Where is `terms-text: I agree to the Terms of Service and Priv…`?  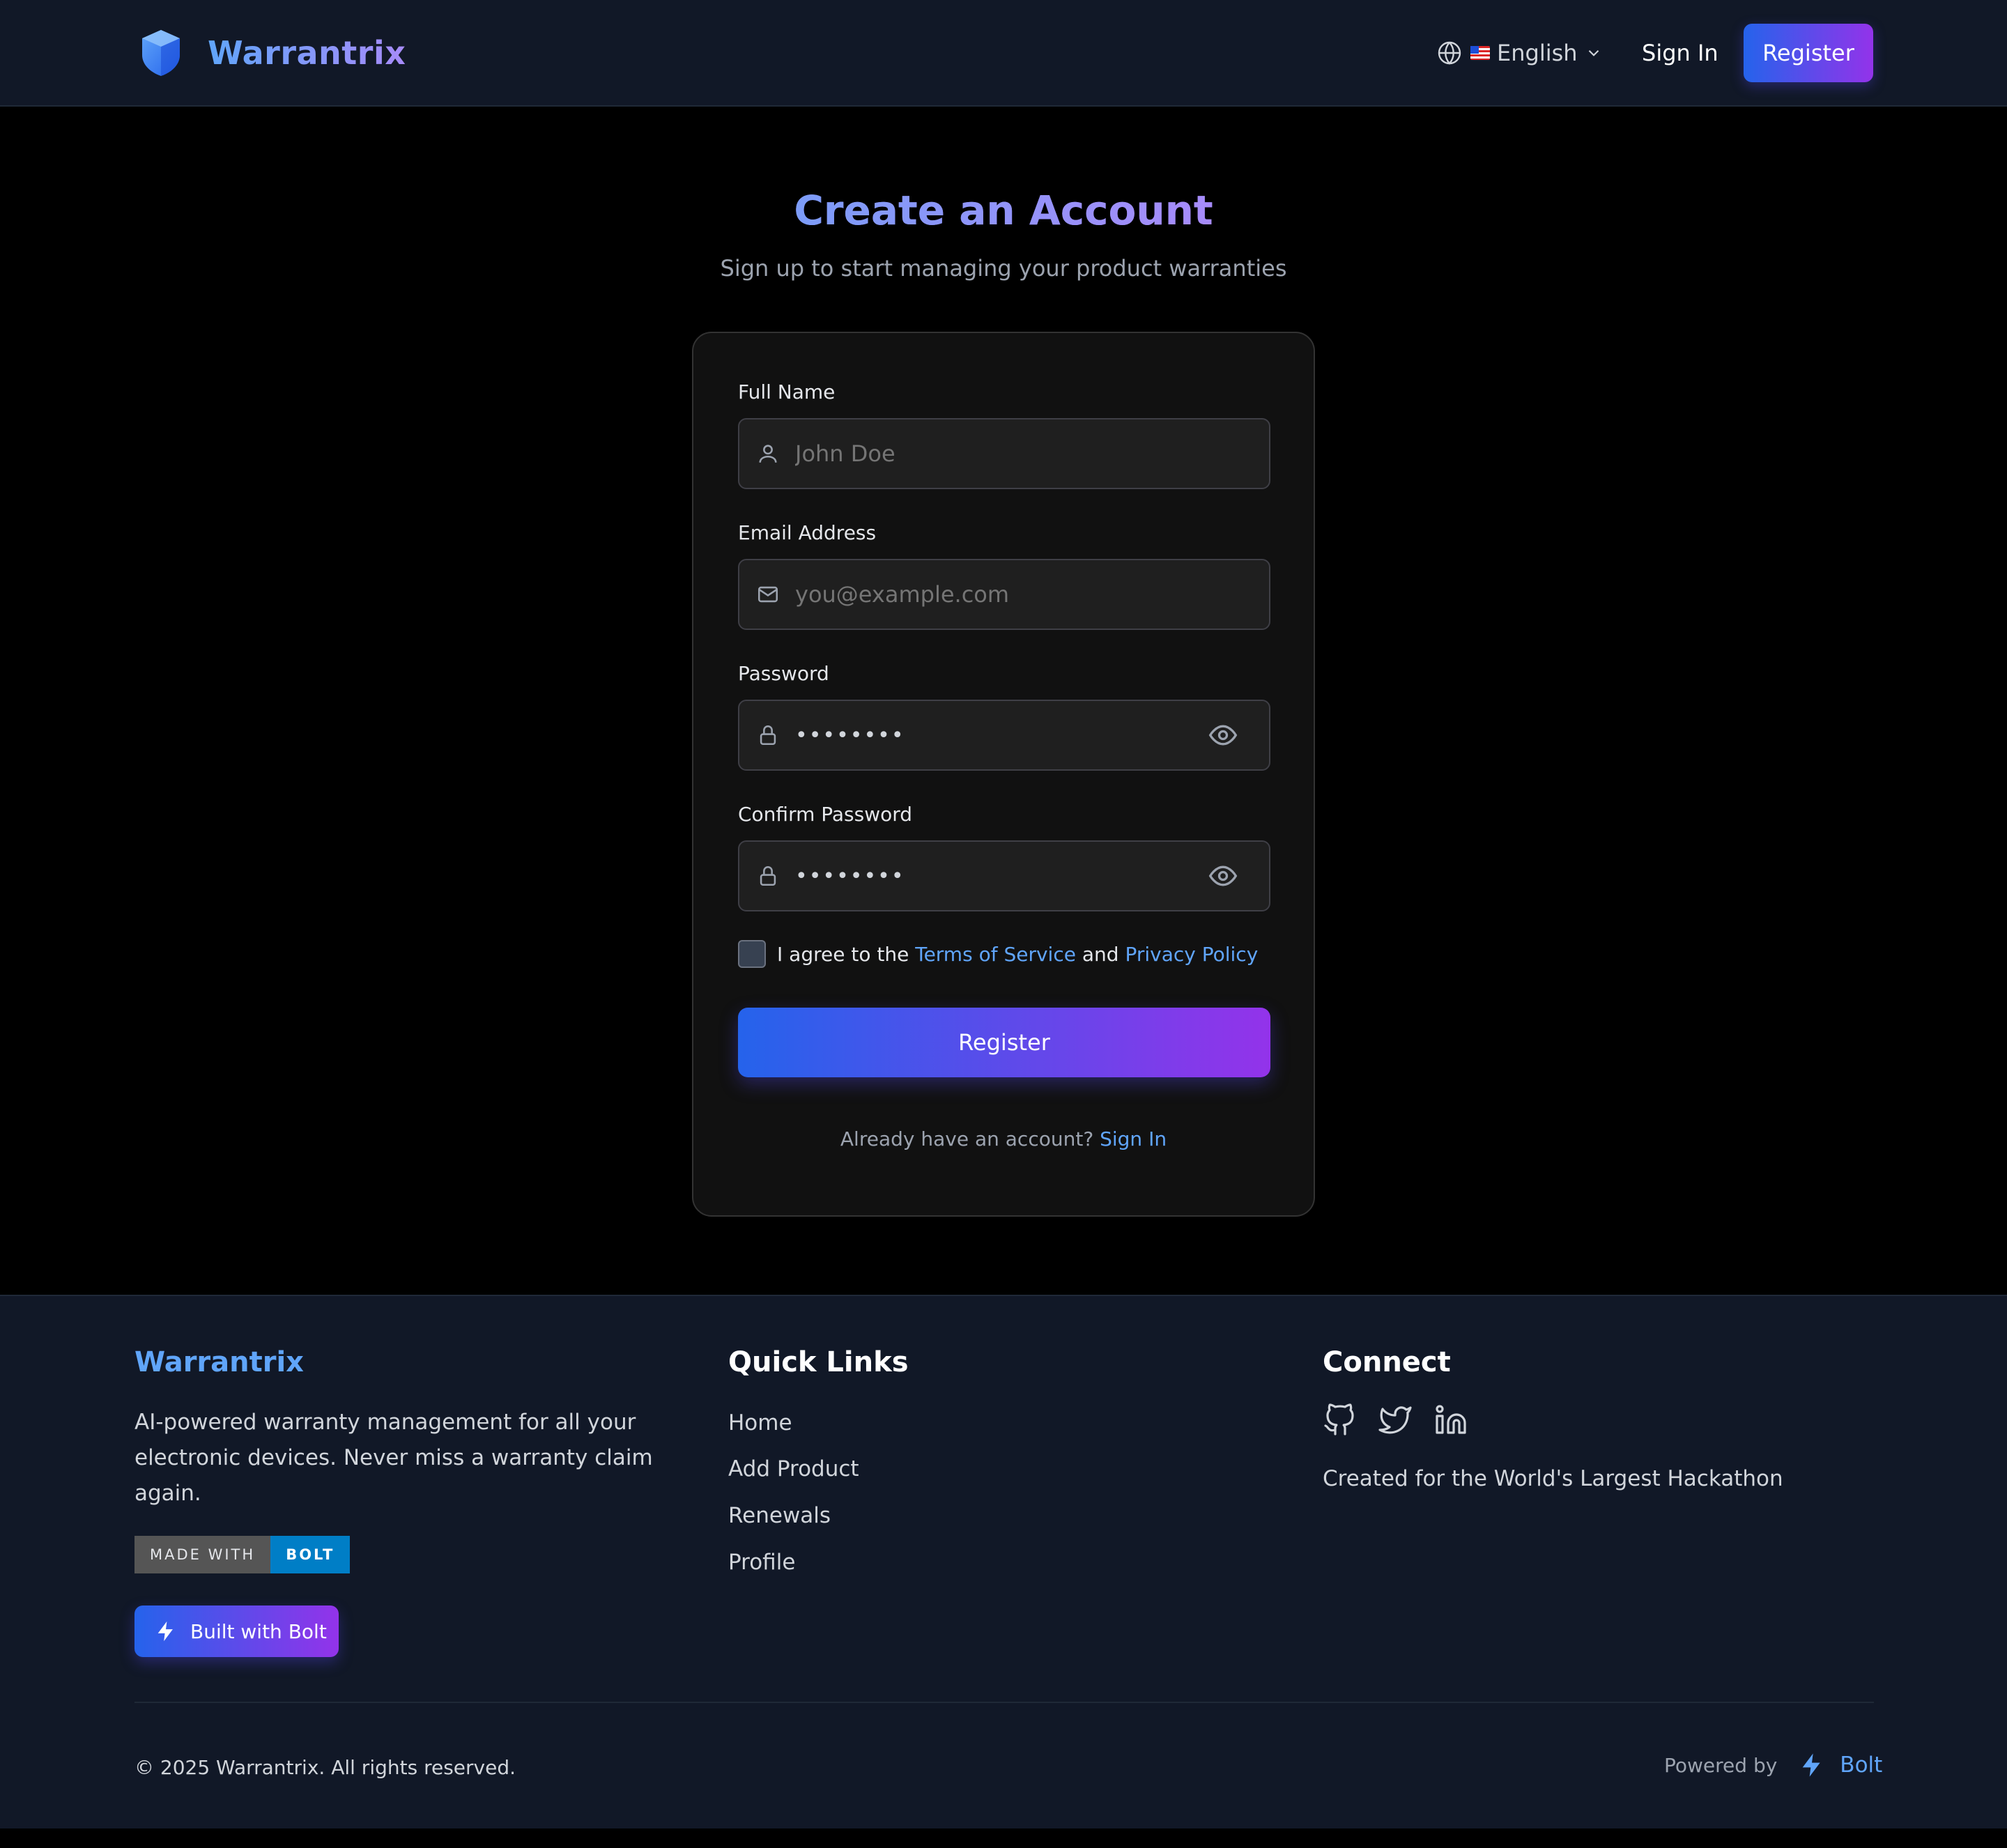
terms-text: I agree to the Terms of Service and Priv… is located at coordinates (1017, 954).